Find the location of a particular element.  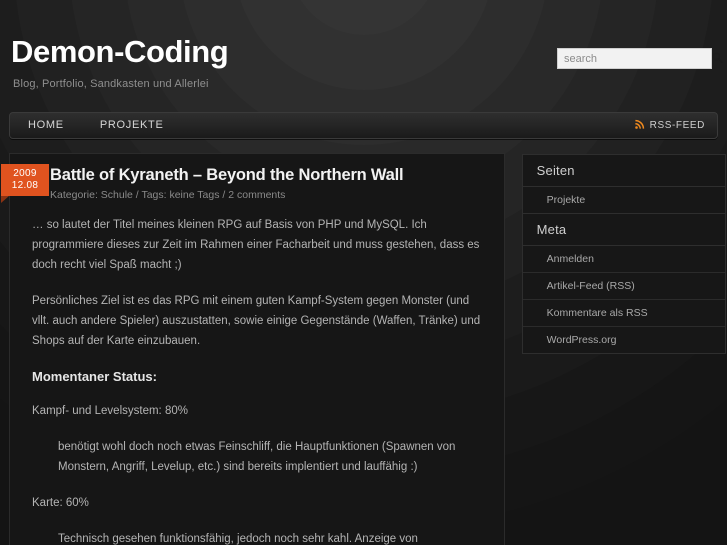

post-date-day: 12.08 is located at coordinates (25, 185).